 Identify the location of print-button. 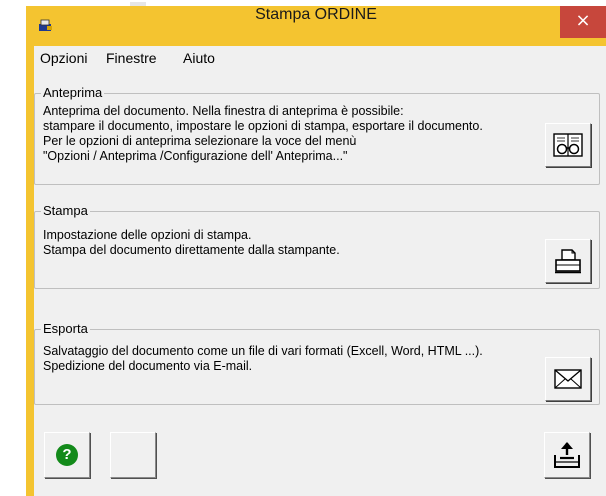
(568, 261).